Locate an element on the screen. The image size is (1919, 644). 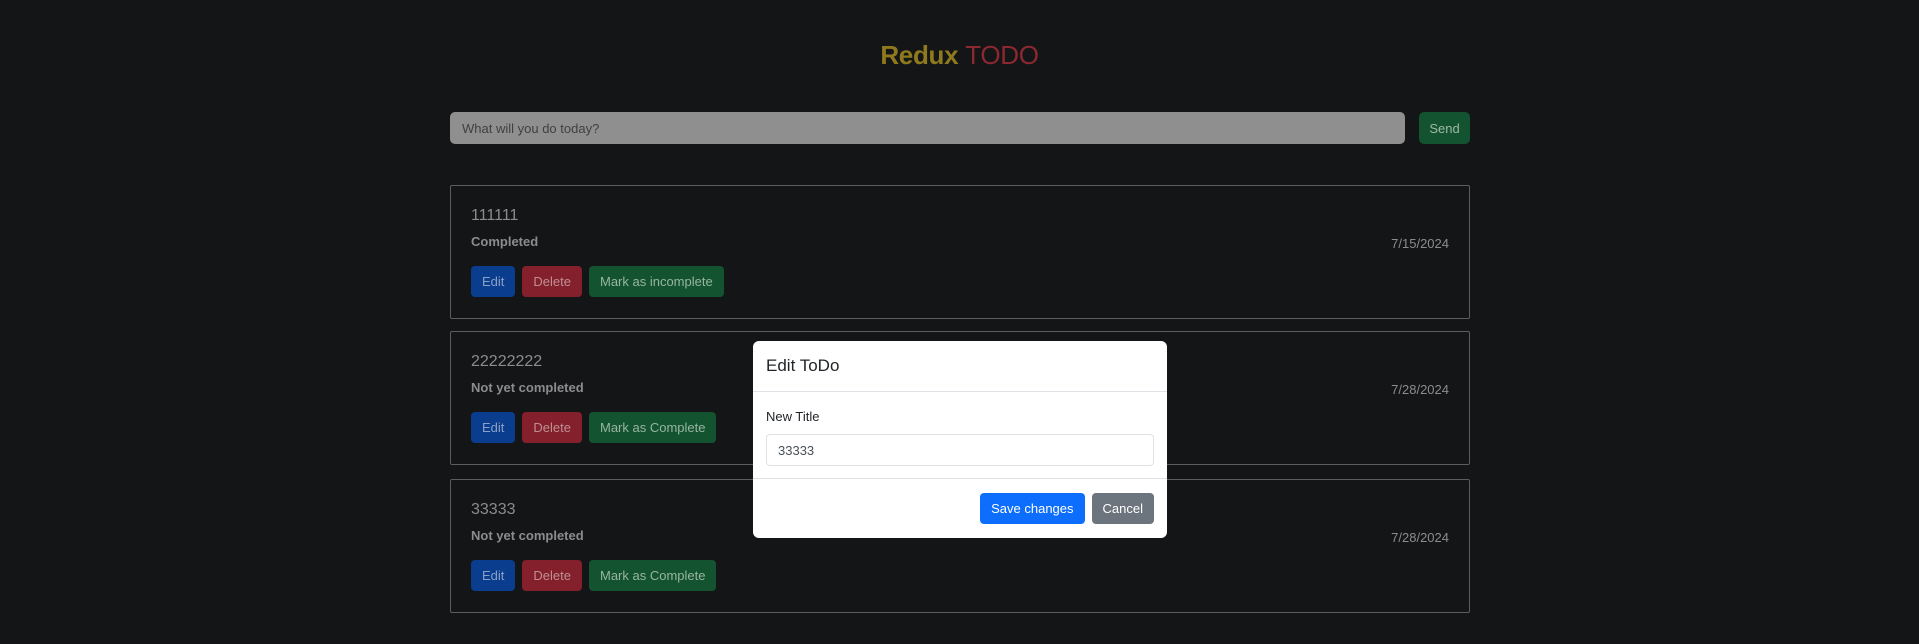
todo-title: 33333 is located at coordinates (493, 509).